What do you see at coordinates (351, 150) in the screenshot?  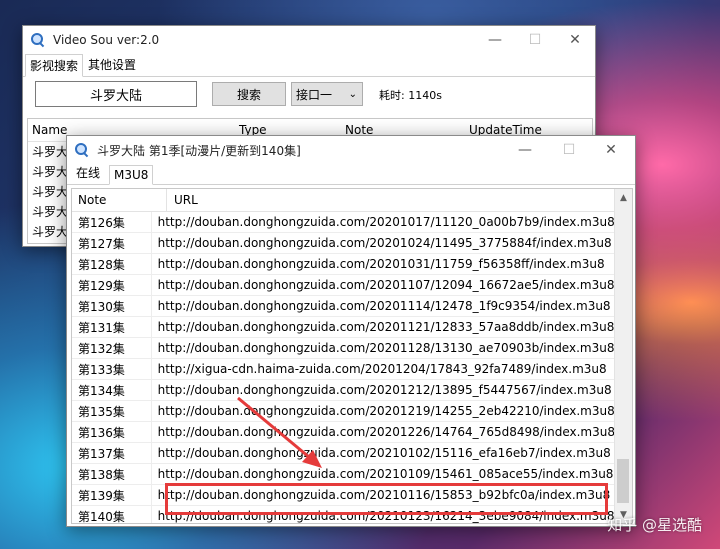 I see `detail-titlebar: 斗罗大陆 第1季[动漫片/更新到140集] — ☐ ✕` at bounding box center [351, 150].